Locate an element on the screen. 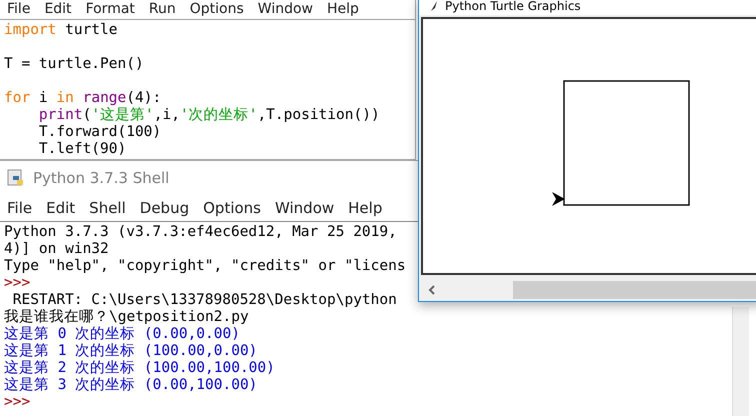 The image size is (756, 416). code-line: T.left(90) is located at coordinates (82, 149).